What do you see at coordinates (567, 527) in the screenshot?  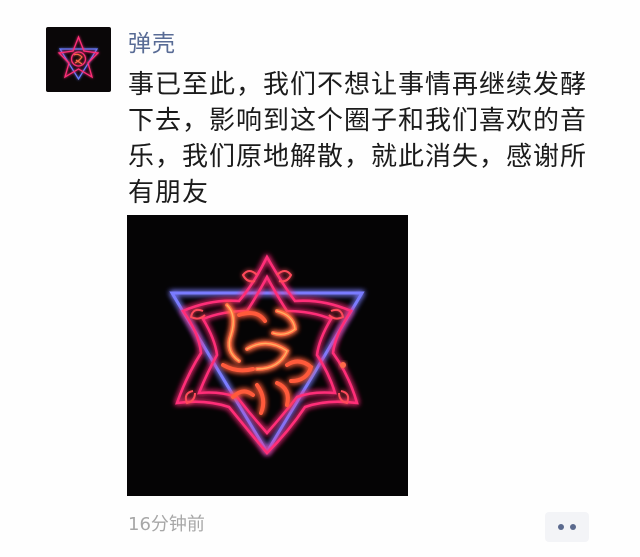 I see `more-options-button` at bounding box center [567, 527].